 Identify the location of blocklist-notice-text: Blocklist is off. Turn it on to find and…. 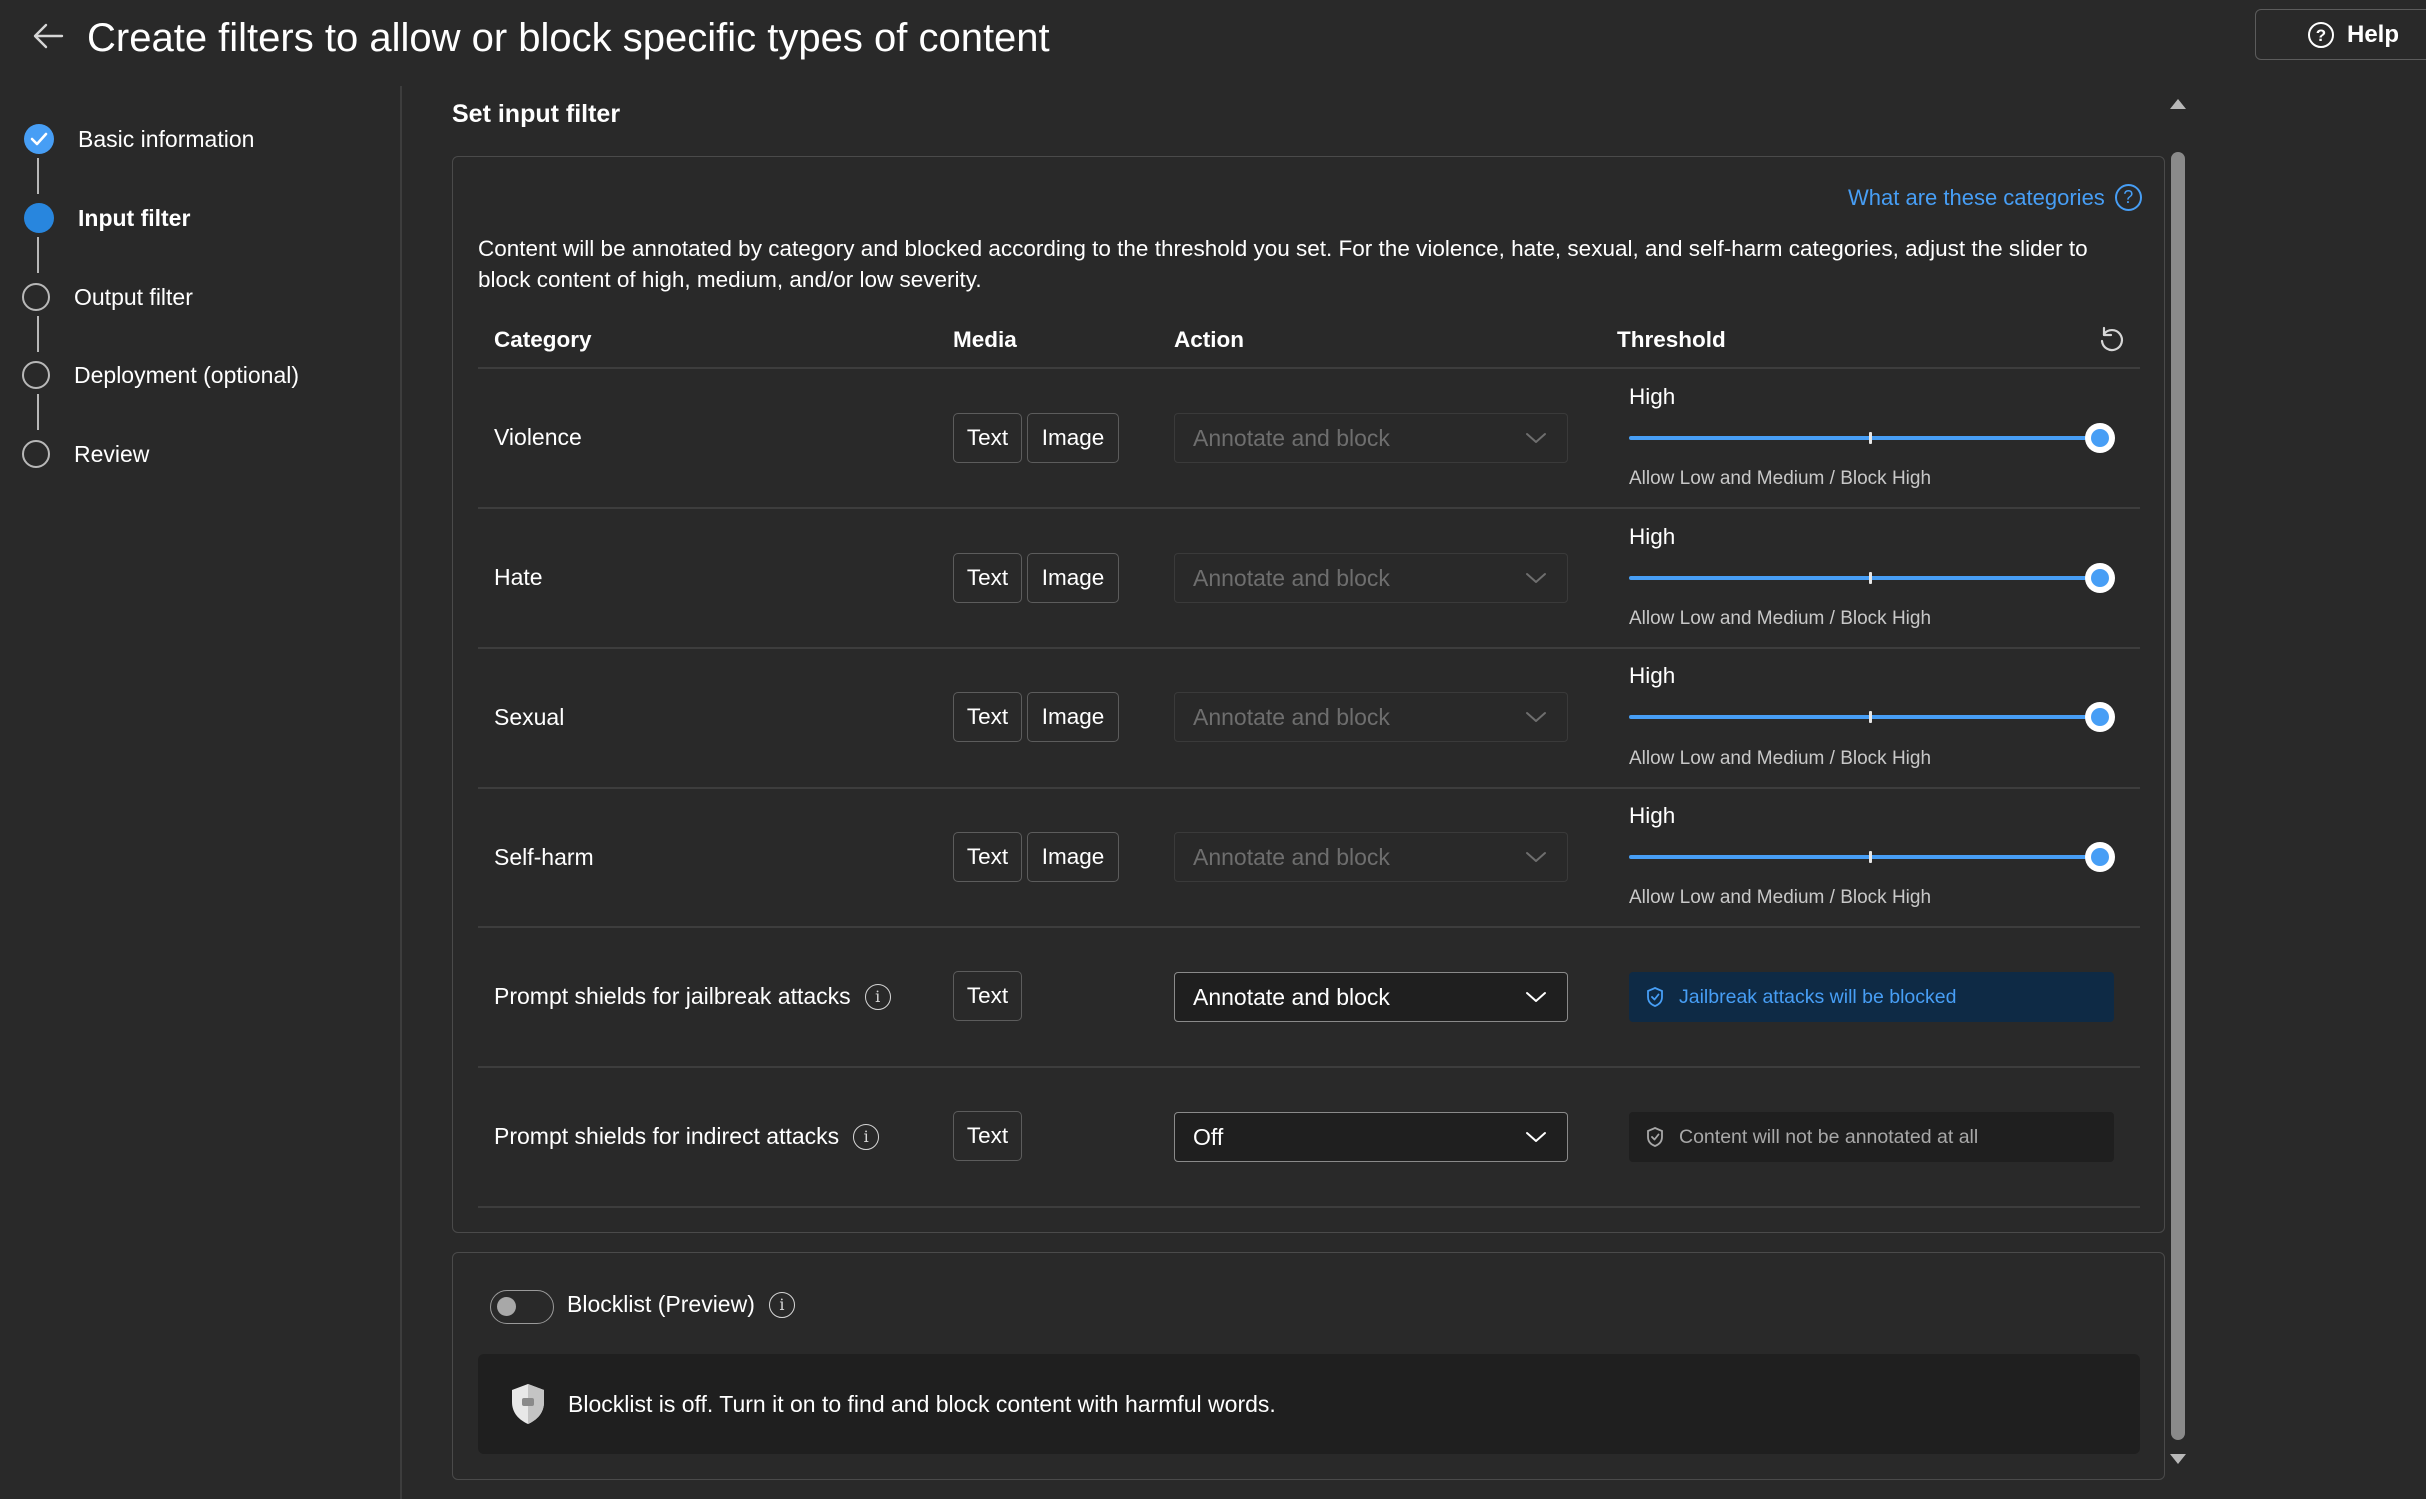
(922, 1403).